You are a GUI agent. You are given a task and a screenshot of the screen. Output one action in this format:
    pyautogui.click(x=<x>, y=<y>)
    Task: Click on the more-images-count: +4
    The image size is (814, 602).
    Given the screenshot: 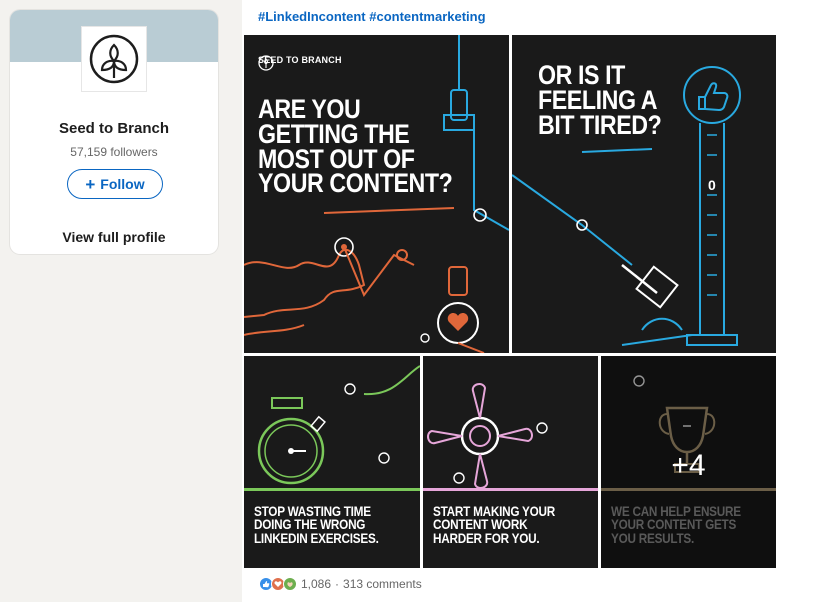 What is the action you would take?
    pyautogui.click(x=688, y=465)
    